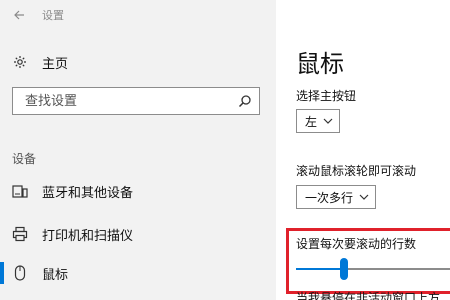  I want to click on sidebar-item-bluetooth: 蓝牙和其他设备, so click(138, 191).